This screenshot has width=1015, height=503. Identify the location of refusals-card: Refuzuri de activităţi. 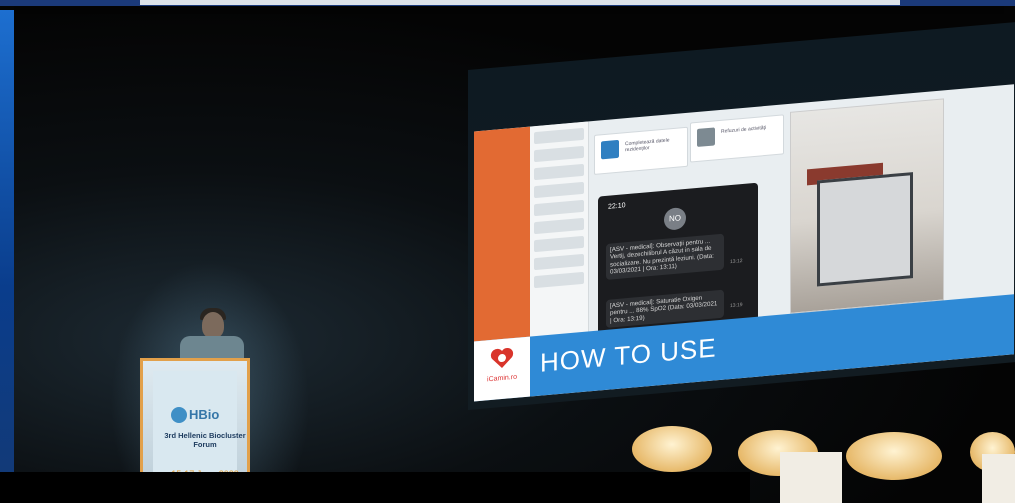
(737, 138).